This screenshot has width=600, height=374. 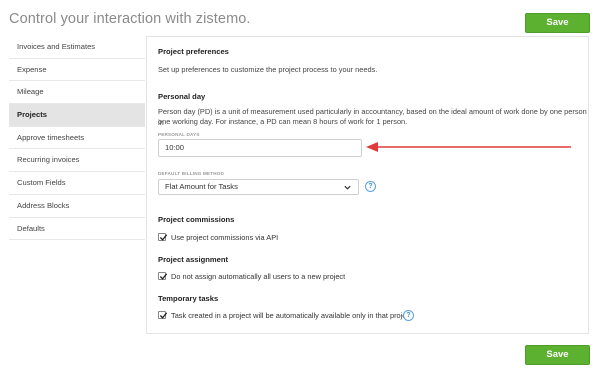 What do you see at coordinates (77, 206) in the screenshot?
I see `sidebar-item-address-blocks: Address Blocks` at bounding box center [77, 206].